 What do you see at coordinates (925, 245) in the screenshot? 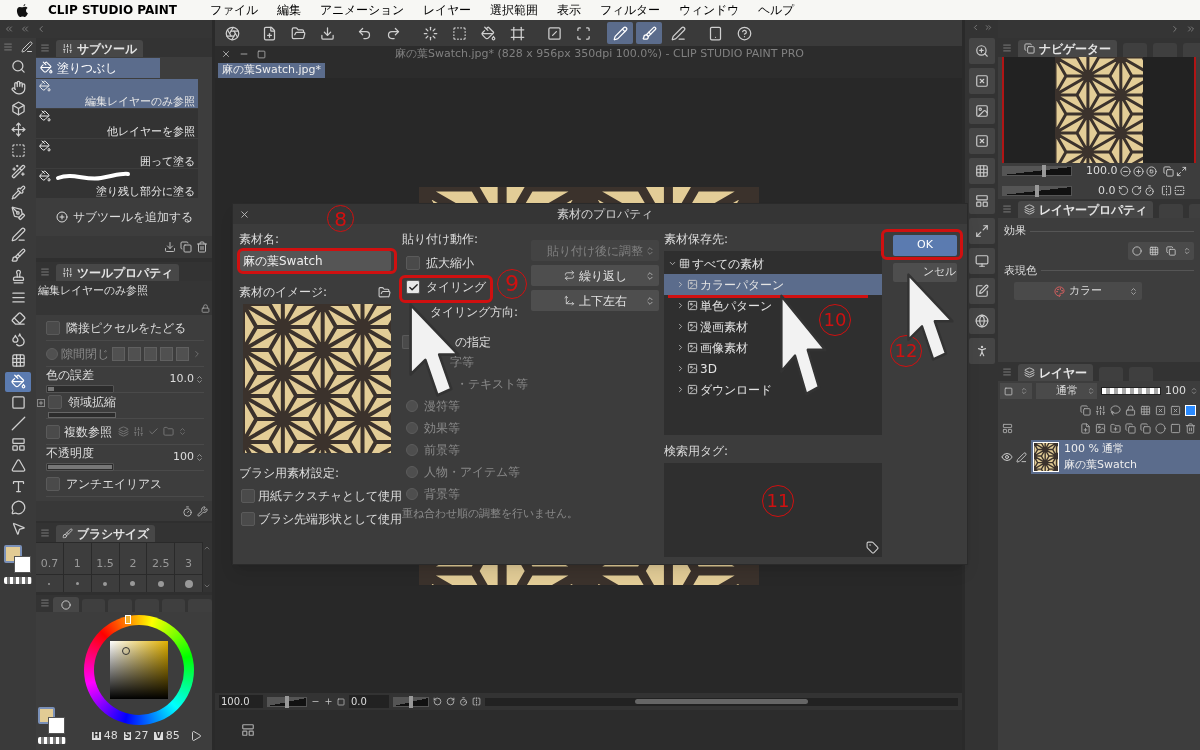
I see `ok-button: OK` at bounding box center [925, 245].